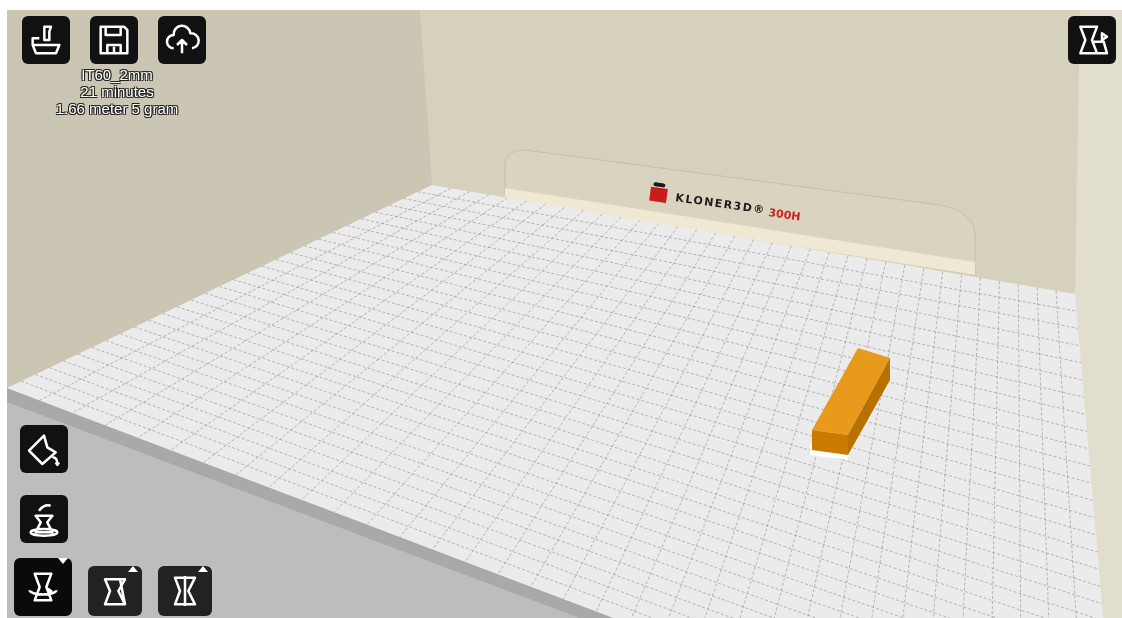 This screenshot has width=1122, height=618. Describe the element at coordinates (185, 591) in the screenshot. I see `mirror-button` at that location.